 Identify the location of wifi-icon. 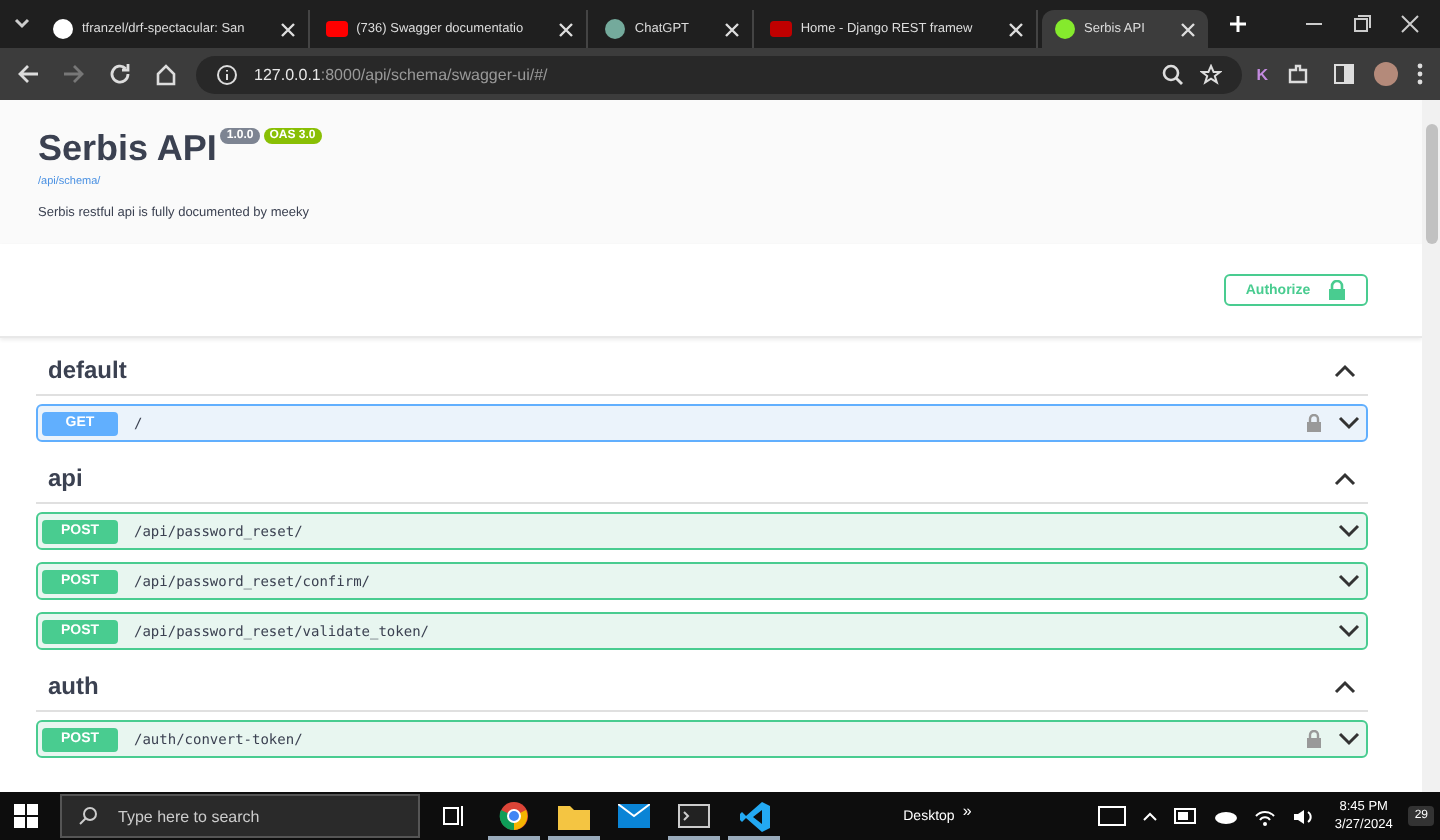
(1265, 816).